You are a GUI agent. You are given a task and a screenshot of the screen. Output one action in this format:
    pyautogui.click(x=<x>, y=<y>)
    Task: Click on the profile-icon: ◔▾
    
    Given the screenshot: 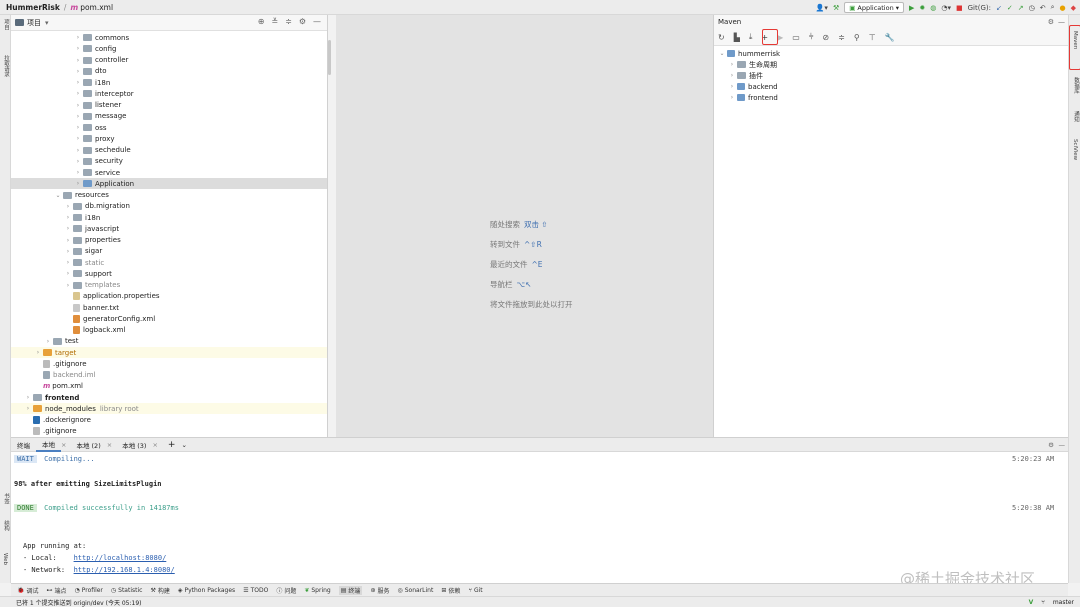 What is the action you would take?
    pyautogui.click(x=946, y=8)
    